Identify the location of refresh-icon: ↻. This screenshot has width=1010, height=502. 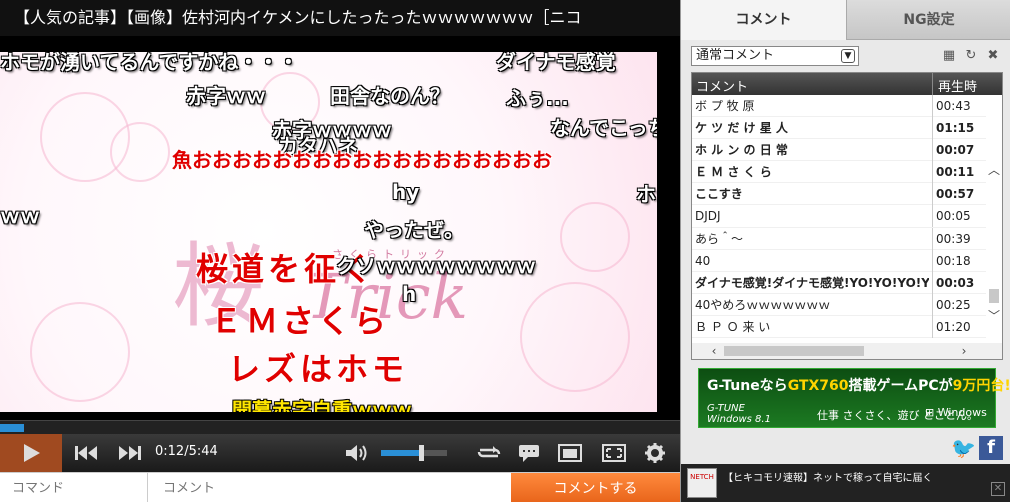
(971, 56).